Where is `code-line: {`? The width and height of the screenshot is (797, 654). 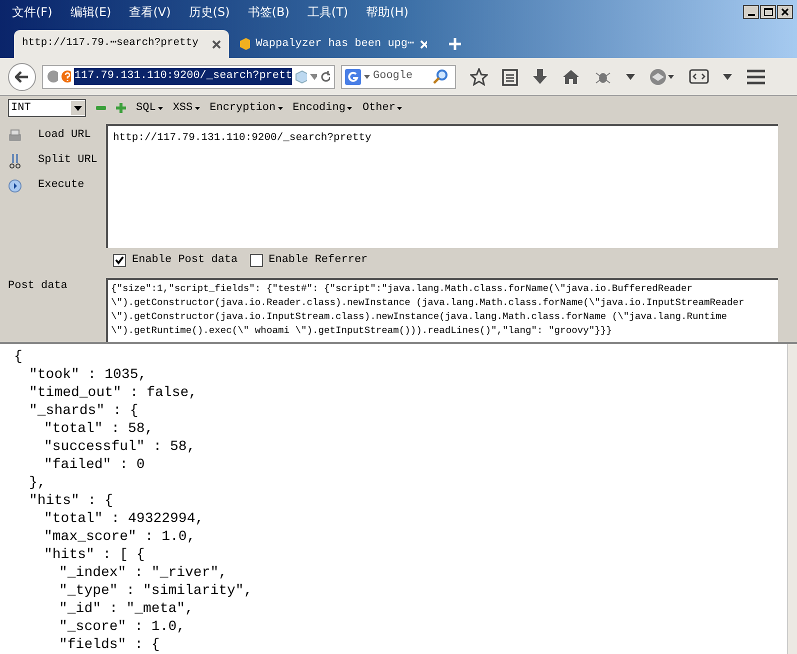
code-line: { is located at coordinates (18, 357).